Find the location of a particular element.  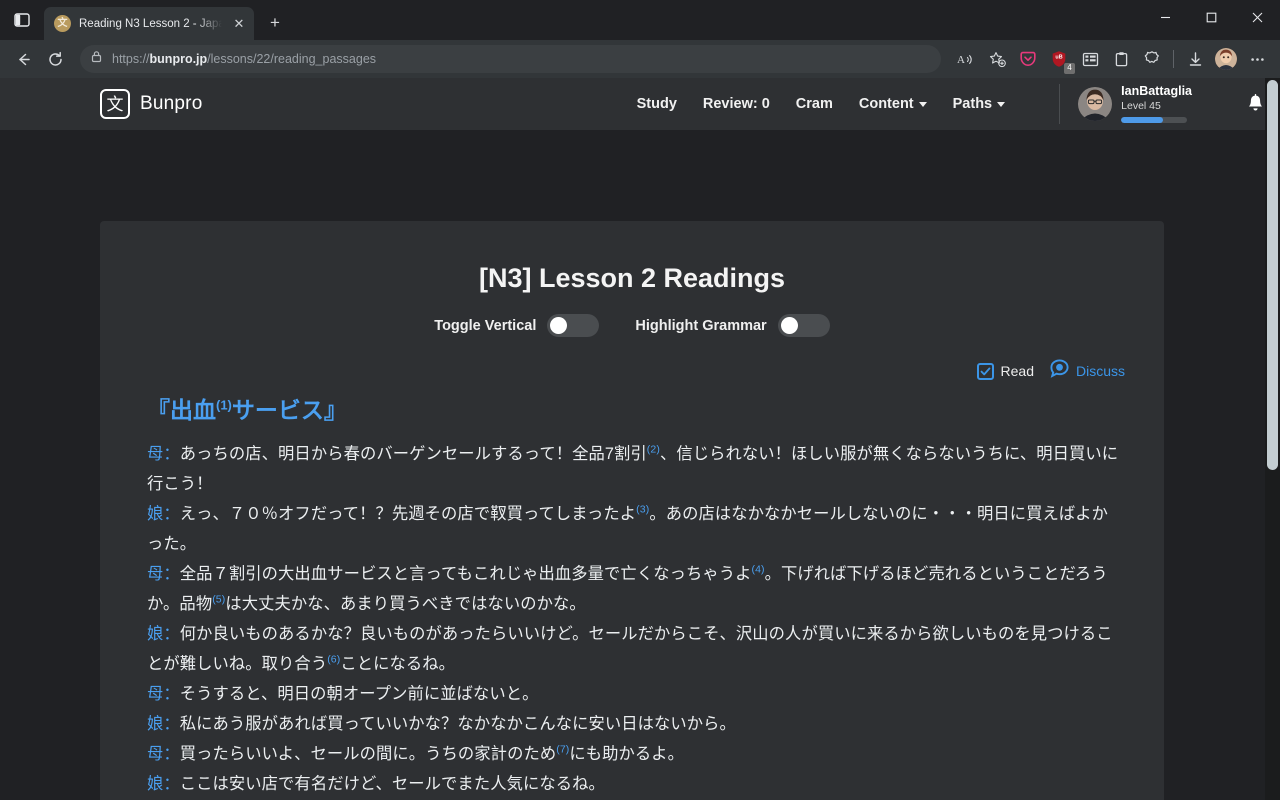

tab-actions-icon is located at coordinates (22, 20).